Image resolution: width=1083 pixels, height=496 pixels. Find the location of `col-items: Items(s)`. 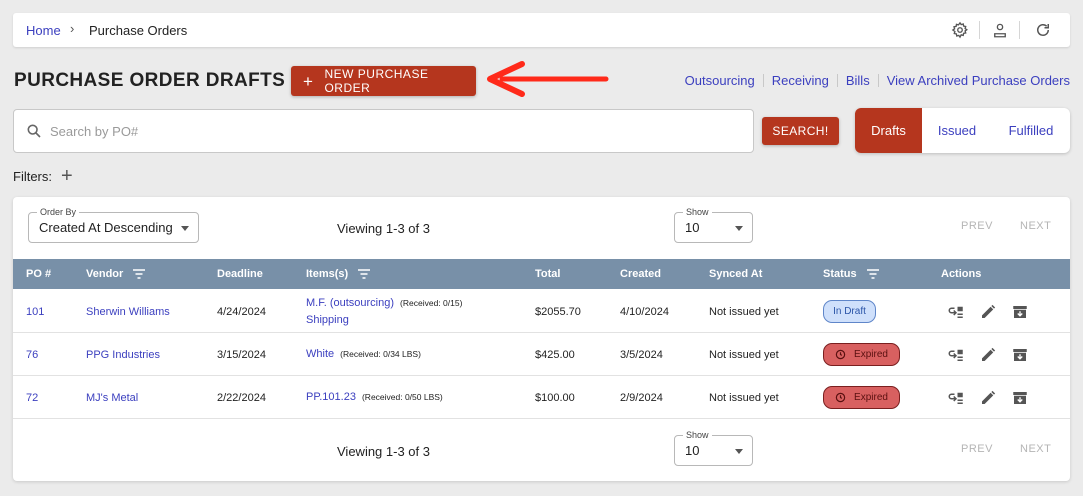

col-items: Items(s) is located at coordinates (338, 274).